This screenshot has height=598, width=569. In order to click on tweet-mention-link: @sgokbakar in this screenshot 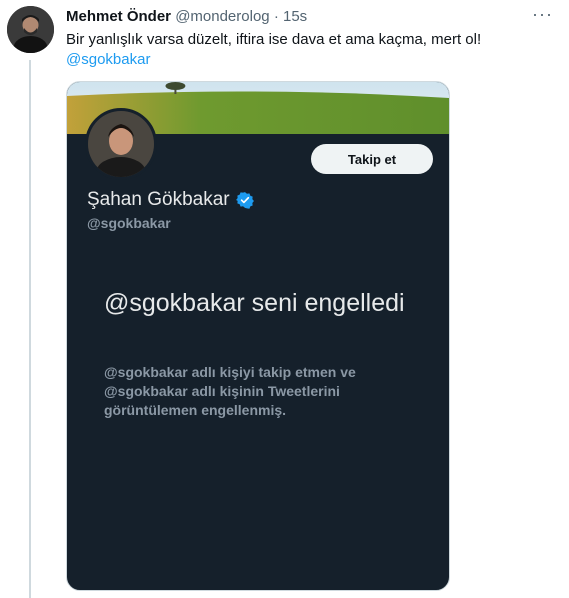, I will do `click(108, 60)`.